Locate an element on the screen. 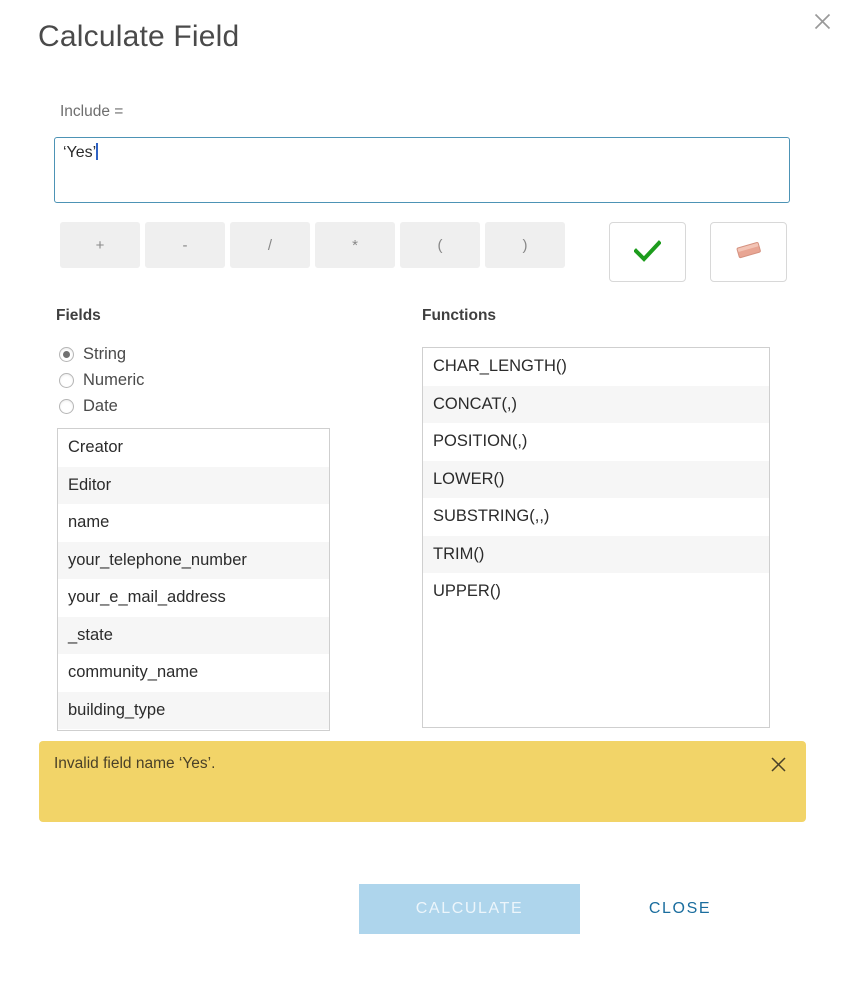 The width and height of the screenshot is (845, 999). radio-string: String is located at coordinates (101, 354).